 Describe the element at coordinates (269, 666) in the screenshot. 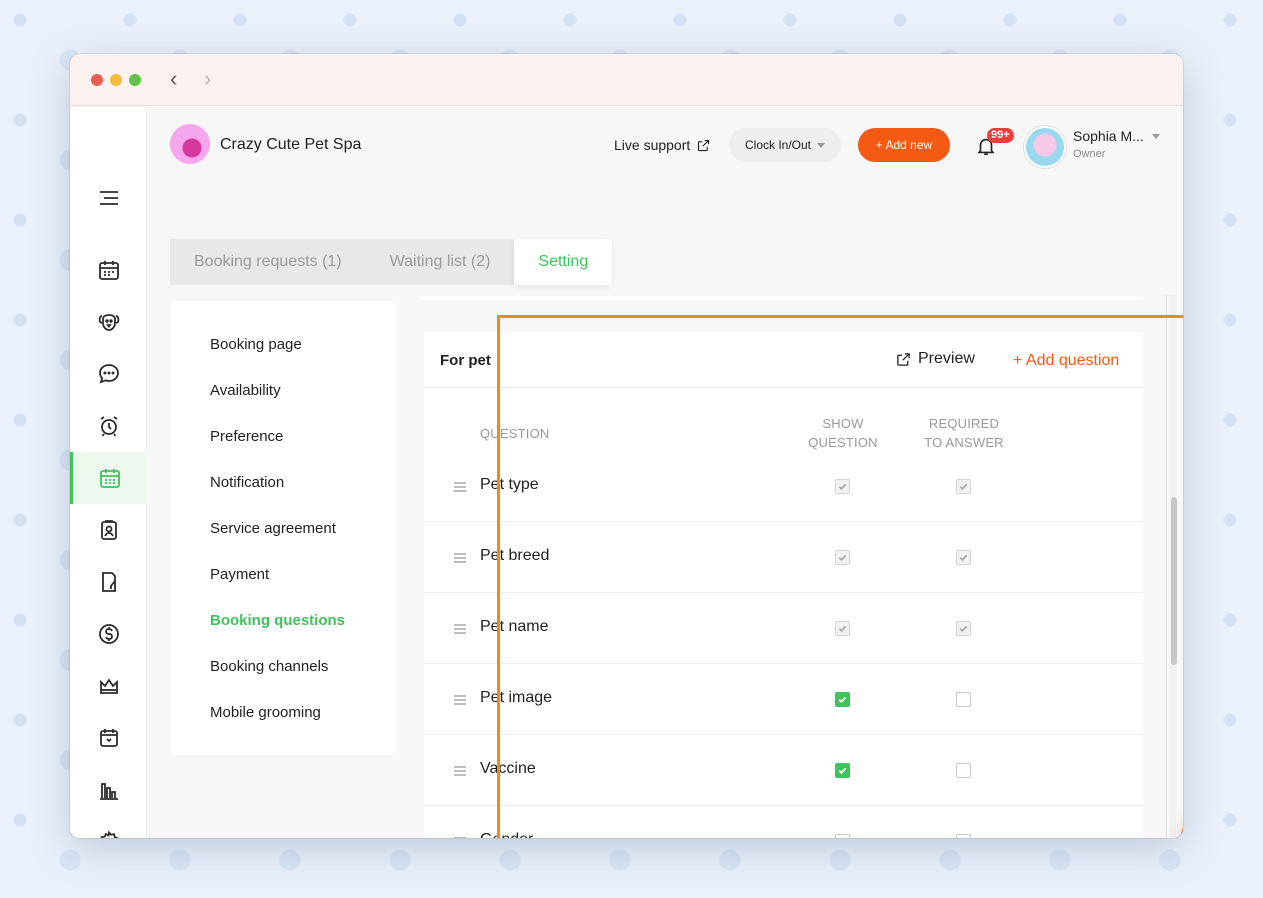

I see `menu-item-booking-channels: Booking channels` at that location.